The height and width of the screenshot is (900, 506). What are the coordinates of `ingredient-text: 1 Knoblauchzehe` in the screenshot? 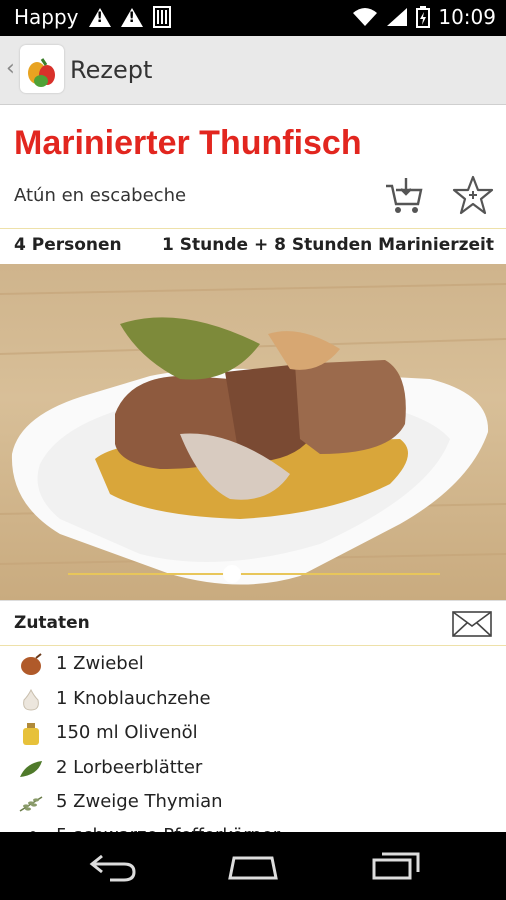 It's located at (133, 698).